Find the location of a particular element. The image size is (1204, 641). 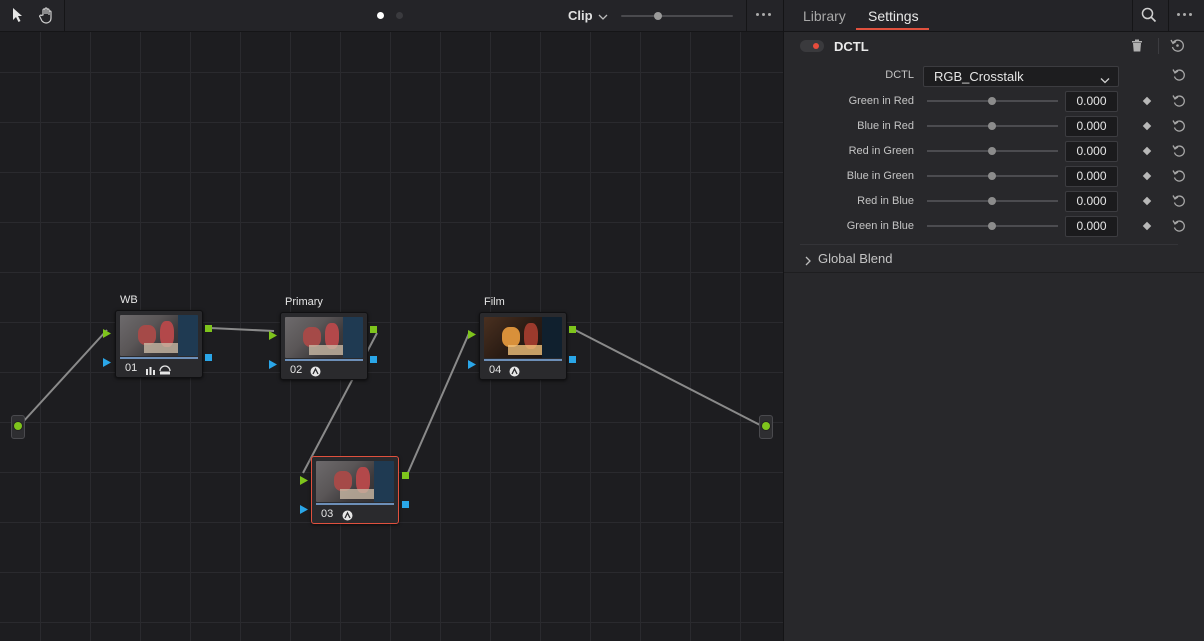

node-02: 02 is located at coordinates (324, 346).